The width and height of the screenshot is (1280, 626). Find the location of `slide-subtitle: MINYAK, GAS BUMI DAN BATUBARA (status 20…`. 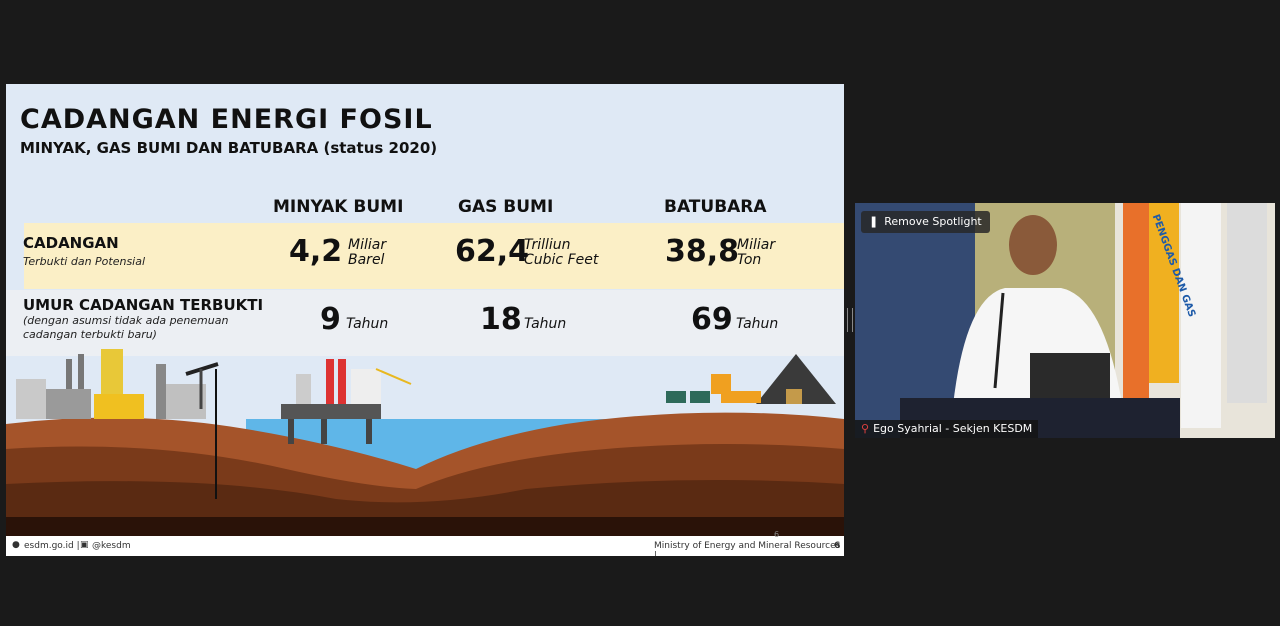

slide-subtitle: MINYAK, GAS BUMI DAN BATUBARA (status 20… is located at coordinates (229, 148).